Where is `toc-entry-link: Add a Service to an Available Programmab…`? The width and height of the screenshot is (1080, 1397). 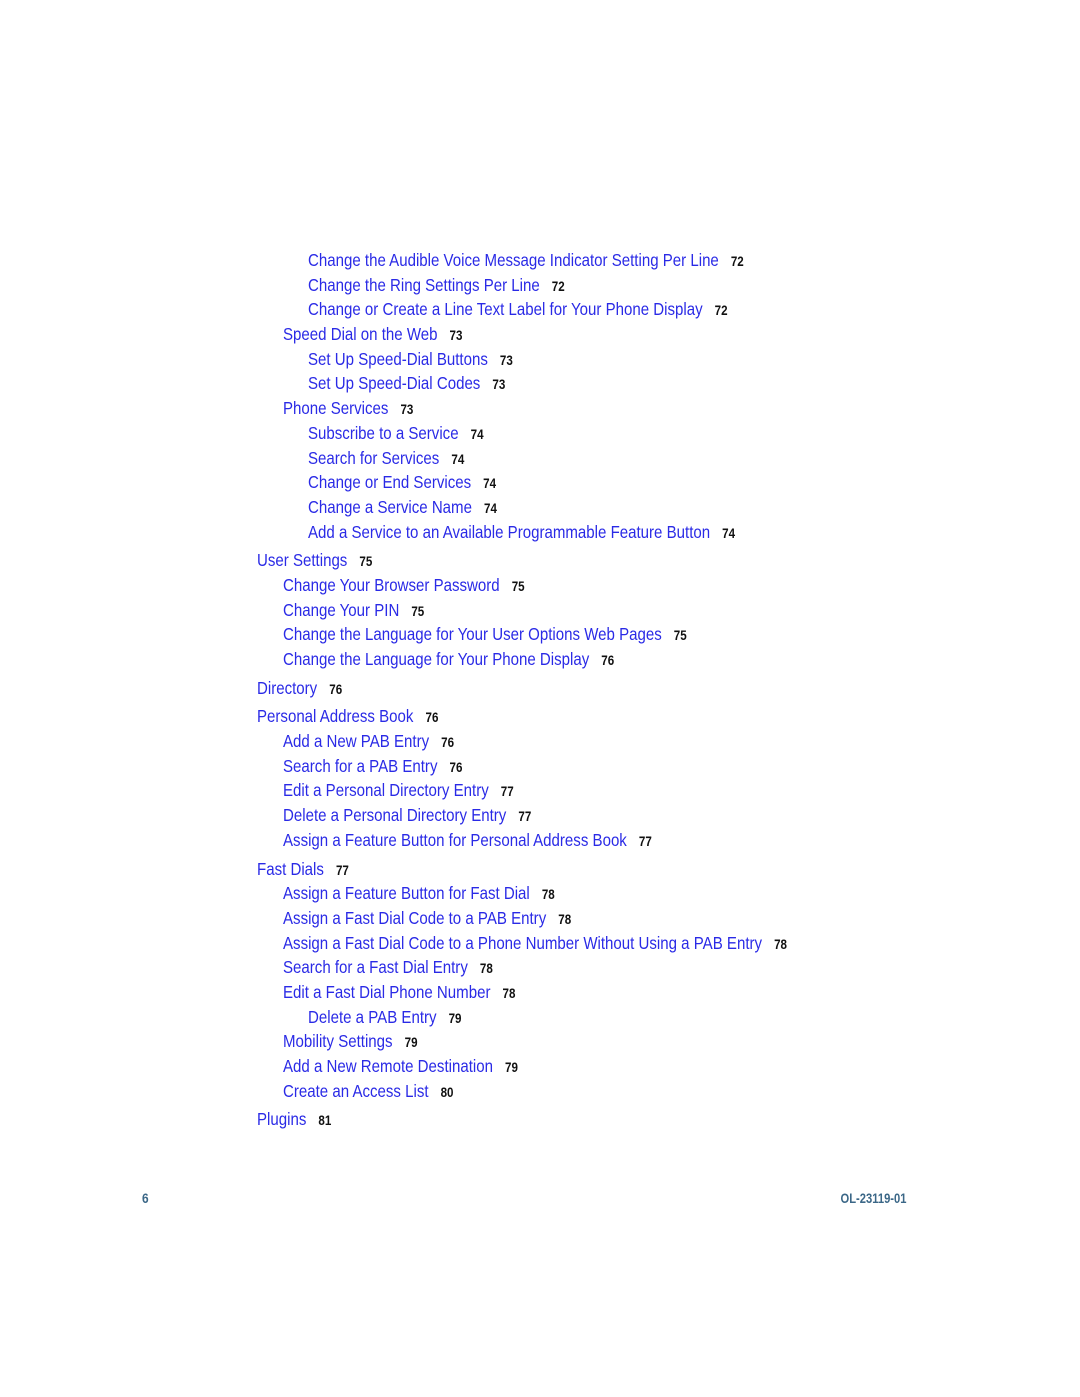
toc-entry-link: Add a Service to an Available Programmab… is located at coordinates (509, 532).